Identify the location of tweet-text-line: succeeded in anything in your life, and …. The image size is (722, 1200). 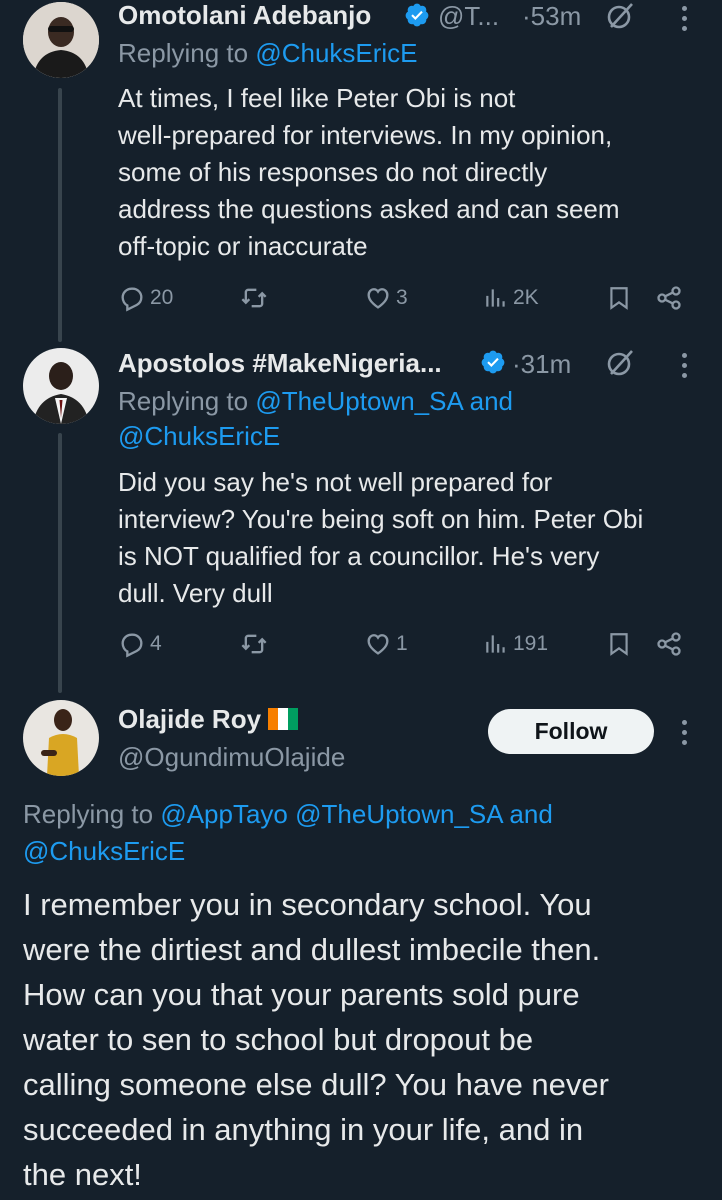
(303, 1129).